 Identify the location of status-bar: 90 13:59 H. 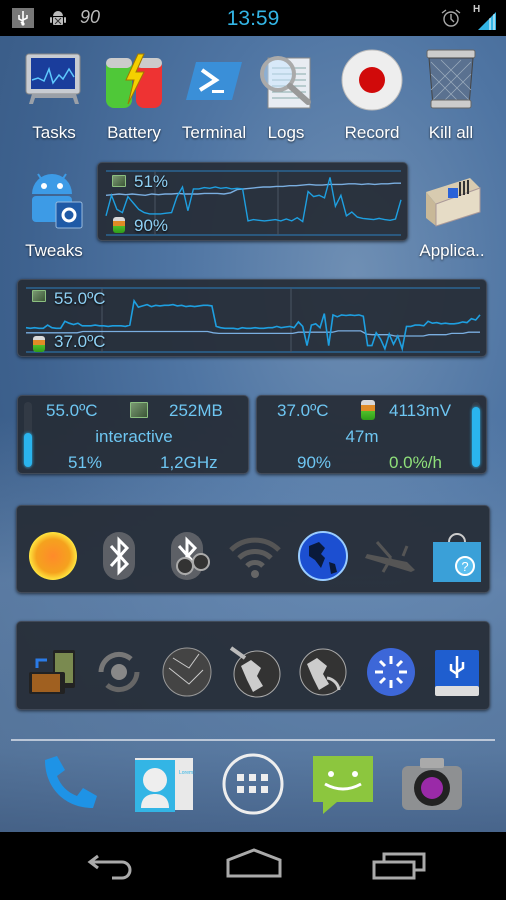
(253, 18).